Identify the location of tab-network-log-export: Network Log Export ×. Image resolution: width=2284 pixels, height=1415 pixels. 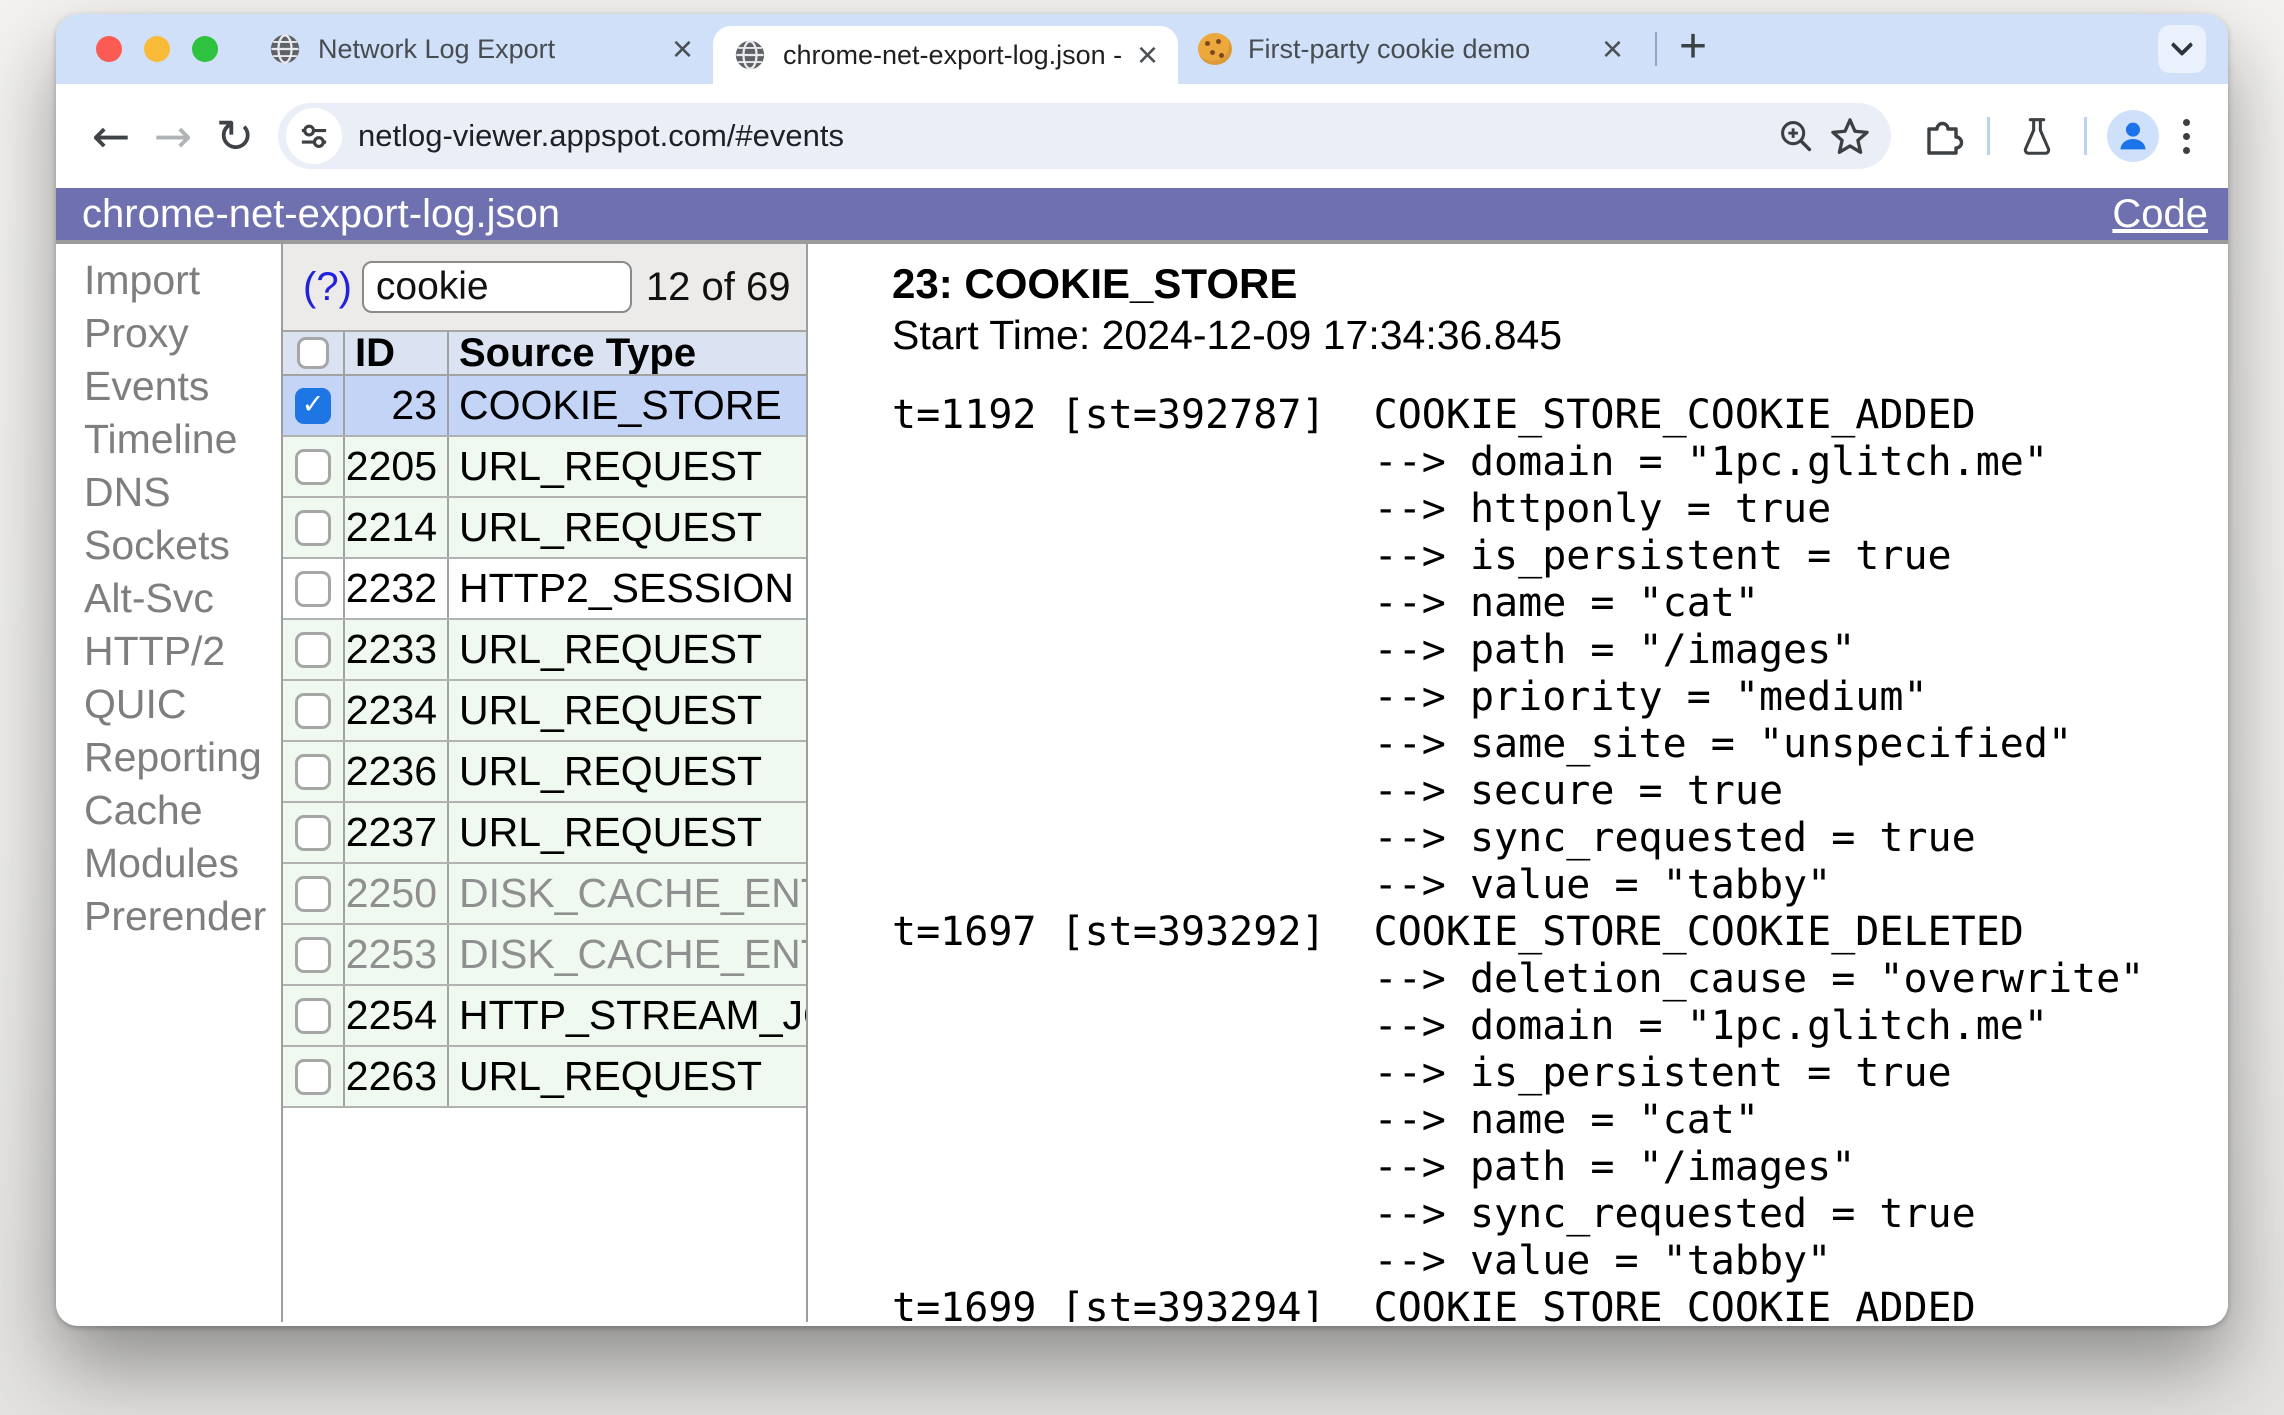
(480, 49).